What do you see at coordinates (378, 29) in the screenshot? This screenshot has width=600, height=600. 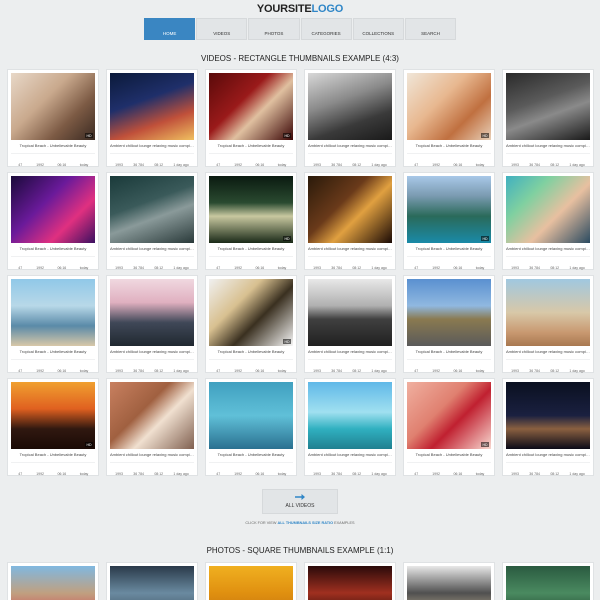 I see `nav-collections: COLLECTIONS` at bounding box center [378, 29].